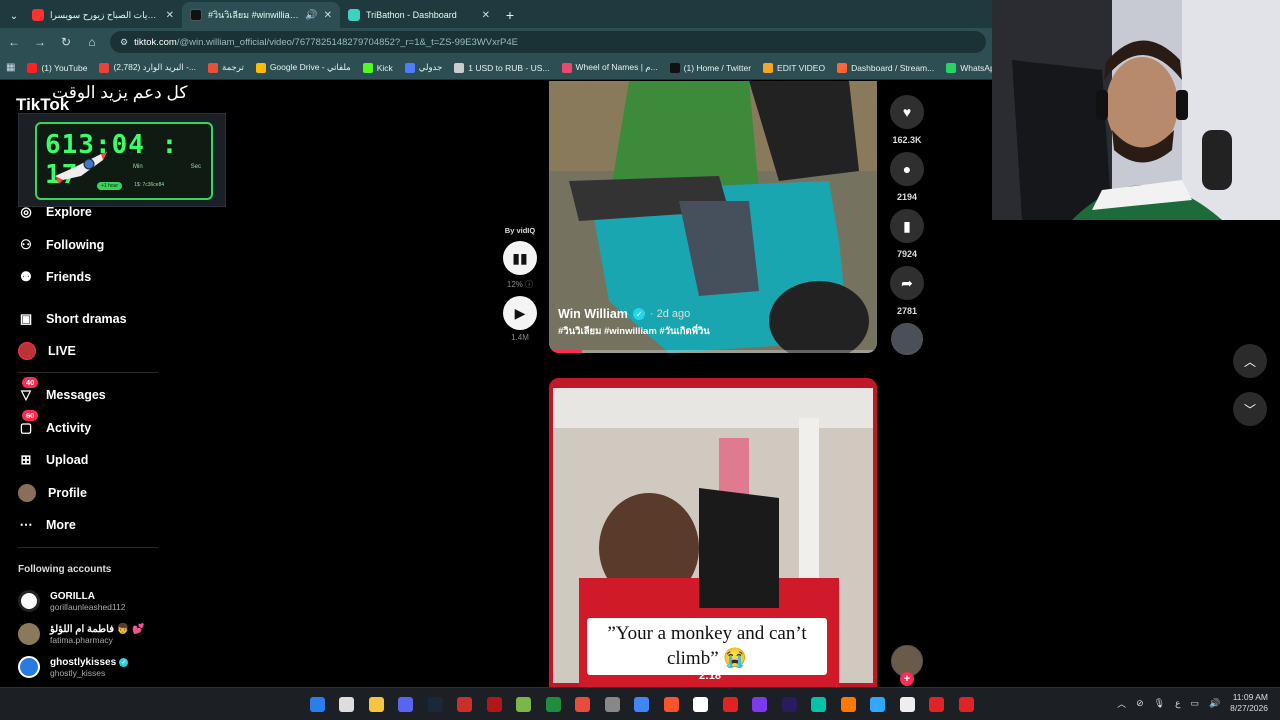  Describe the element at coordinates (789, 704) in the screenshot. I see `premiere-icon` at that location.